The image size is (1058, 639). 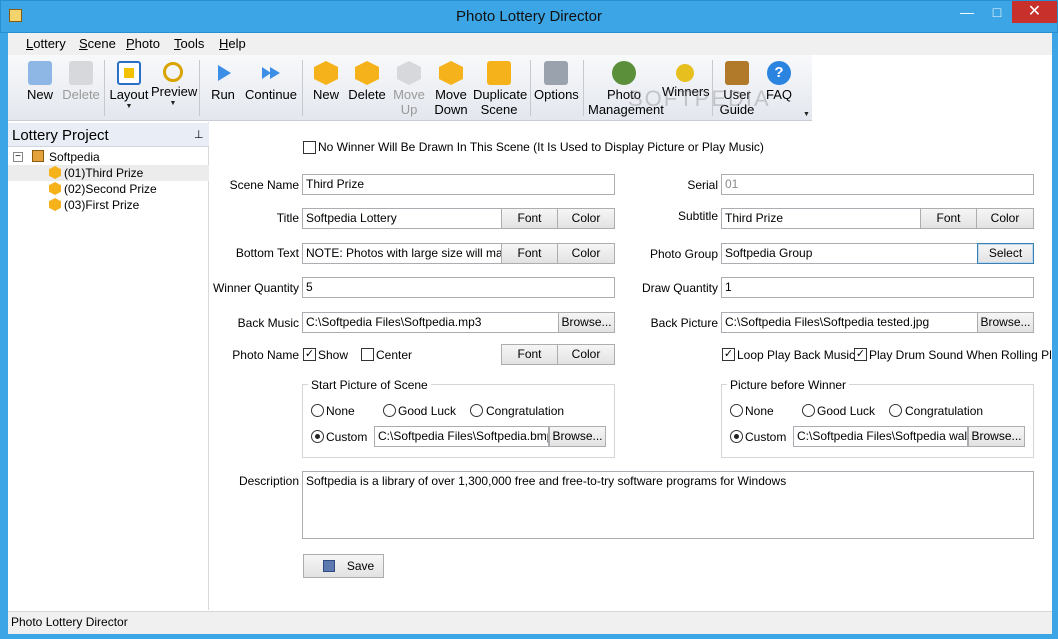 I want to click on menu-help: Help, so click(x=232, y=43).